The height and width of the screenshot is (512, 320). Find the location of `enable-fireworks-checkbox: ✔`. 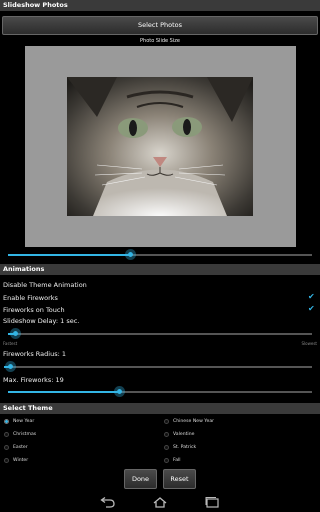

enable-fireworks-checkbox: ✔ is located at coordinates (312, 297).